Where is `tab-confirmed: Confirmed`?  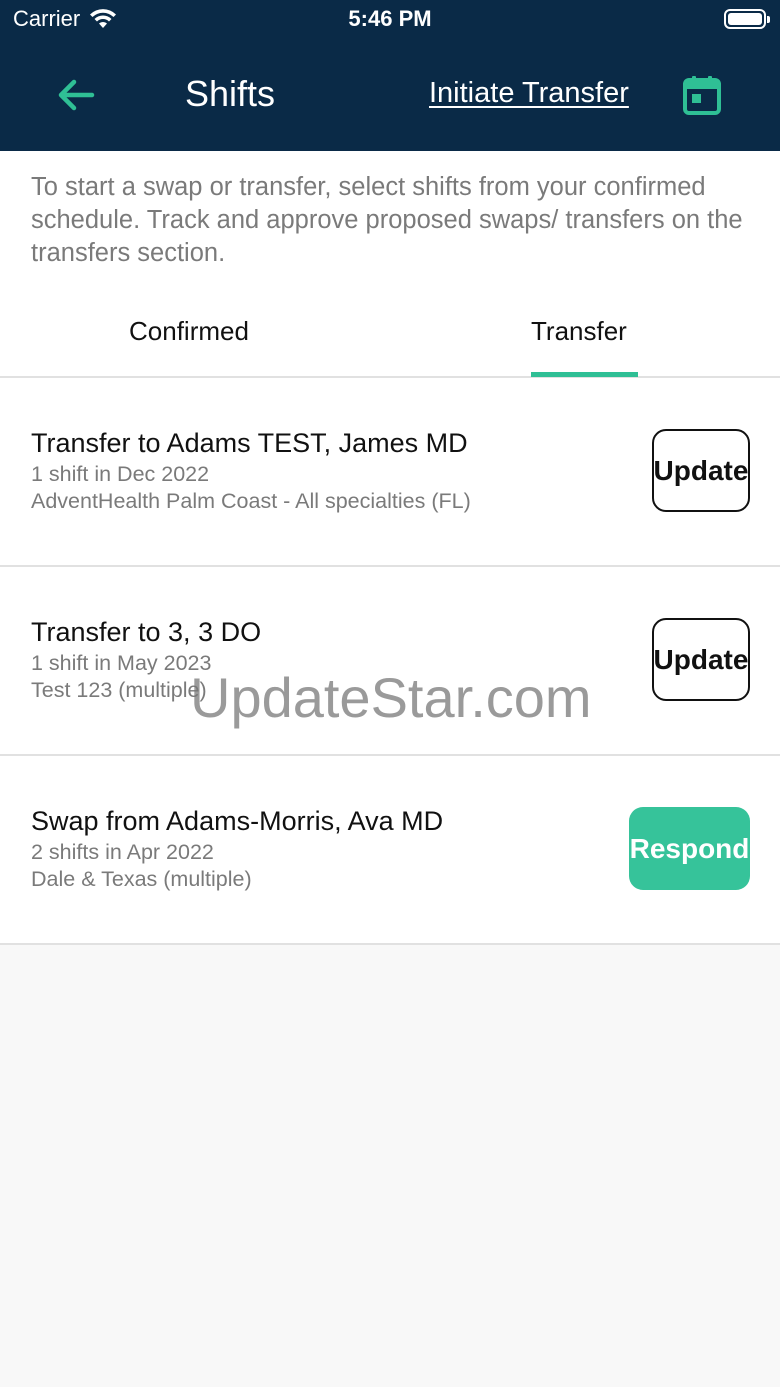 tab-confirmed: Confirmed is located at coordinates (189, 331).